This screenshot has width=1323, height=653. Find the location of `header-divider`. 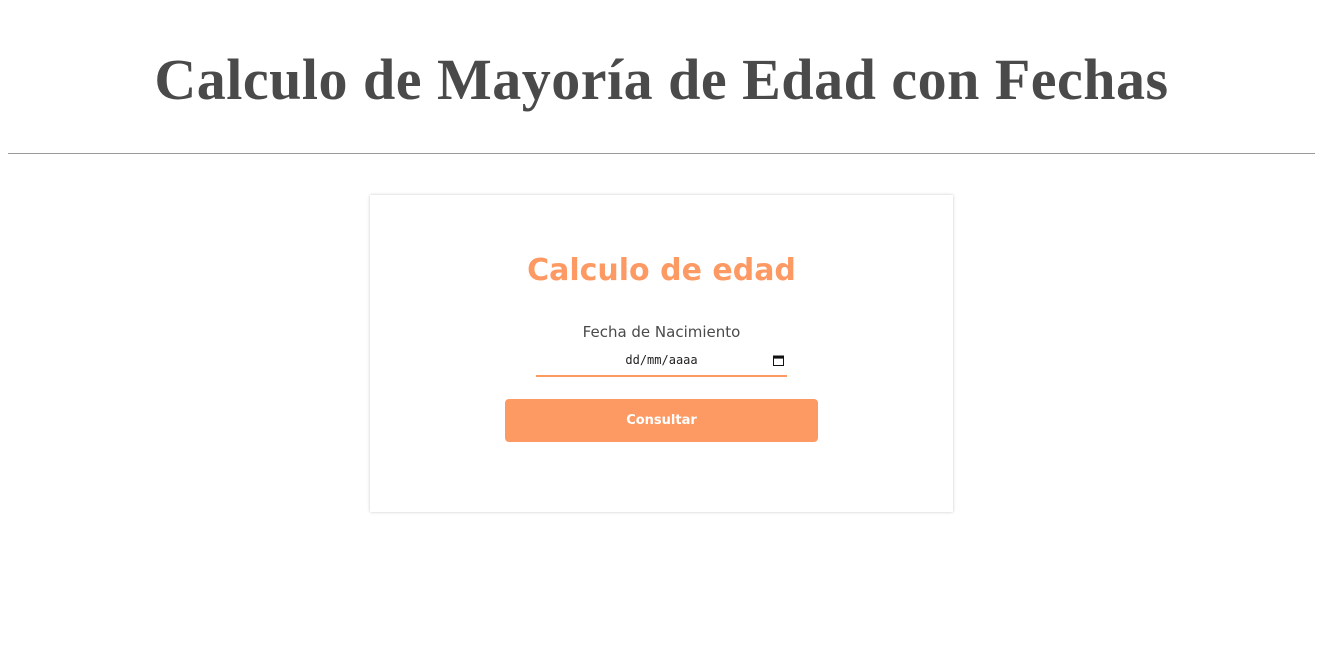

header-divider is located at coordinates (661, 153).